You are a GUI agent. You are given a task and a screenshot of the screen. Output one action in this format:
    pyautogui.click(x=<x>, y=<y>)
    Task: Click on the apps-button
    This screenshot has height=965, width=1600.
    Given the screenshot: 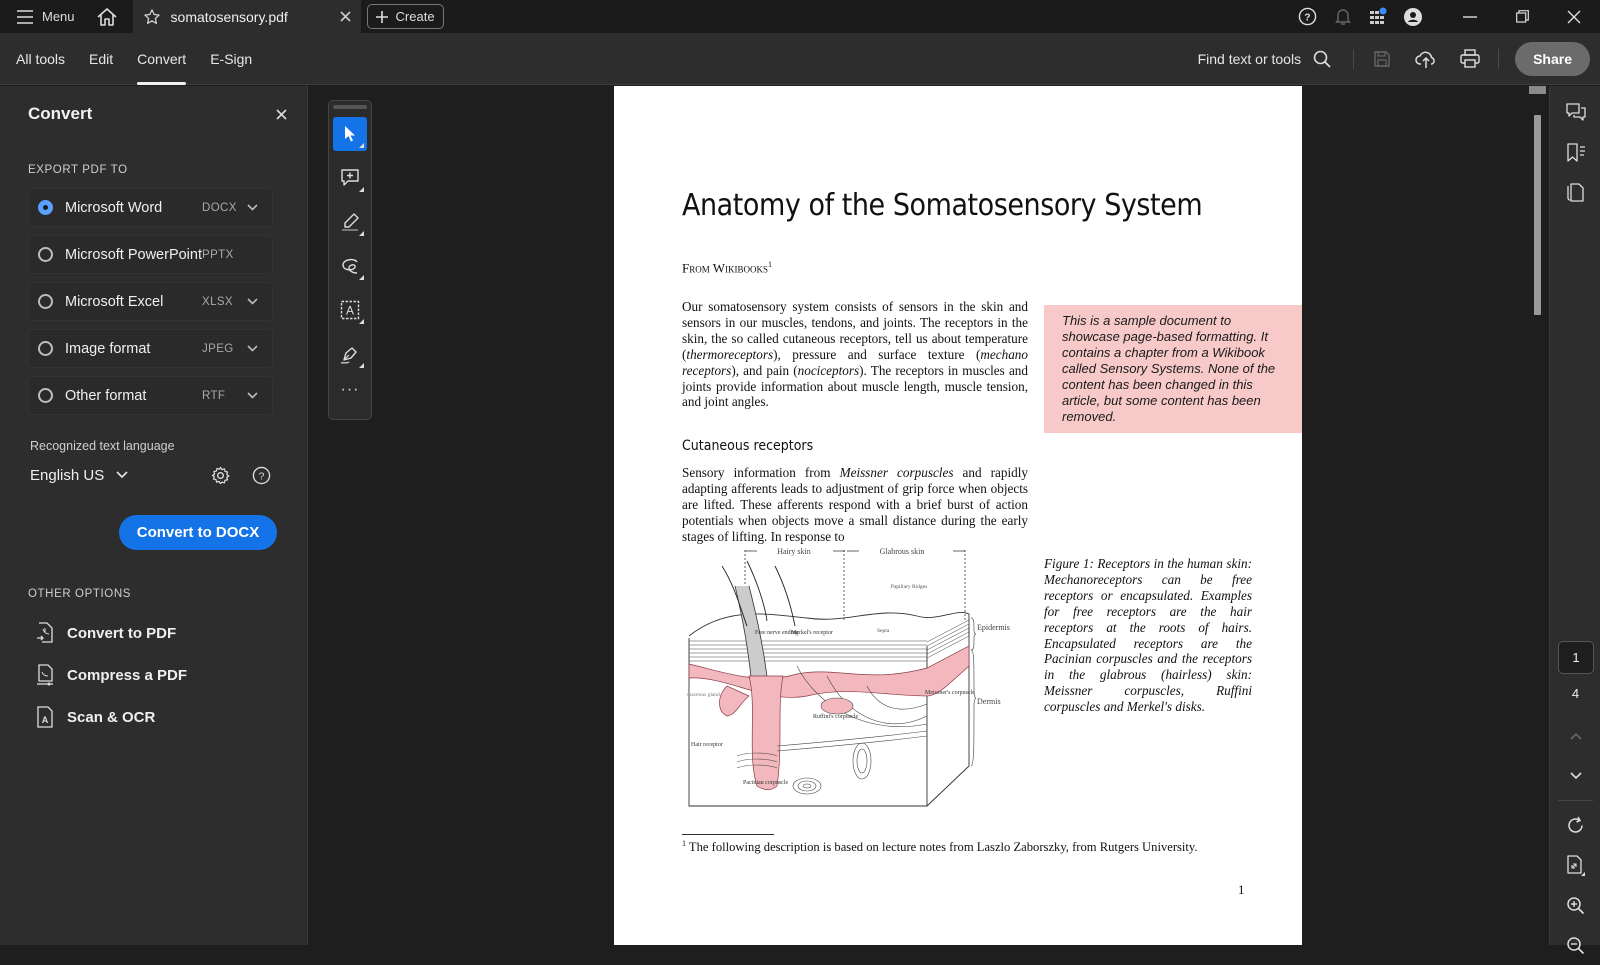 What is the action you would take?
    pyautogui.click(x=1377, y=16)
    